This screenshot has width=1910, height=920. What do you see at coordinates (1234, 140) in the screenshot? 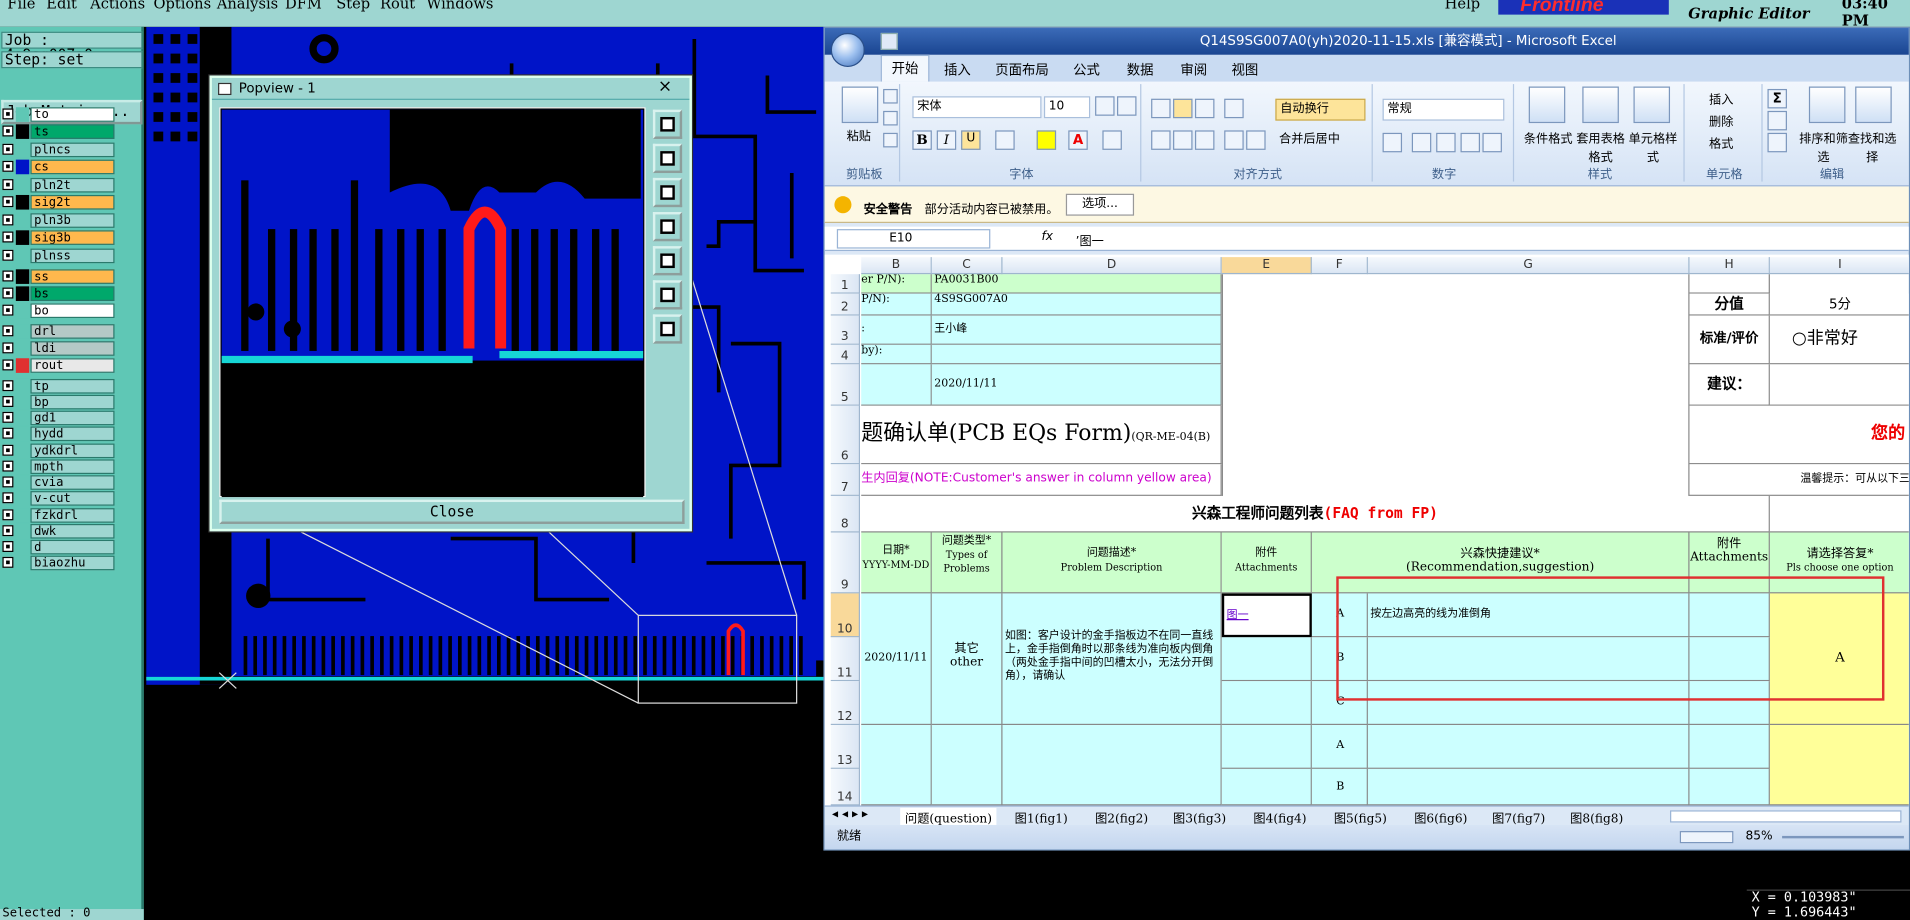
I see `decrease-indent-icon` at bounding box center [1234, 140].